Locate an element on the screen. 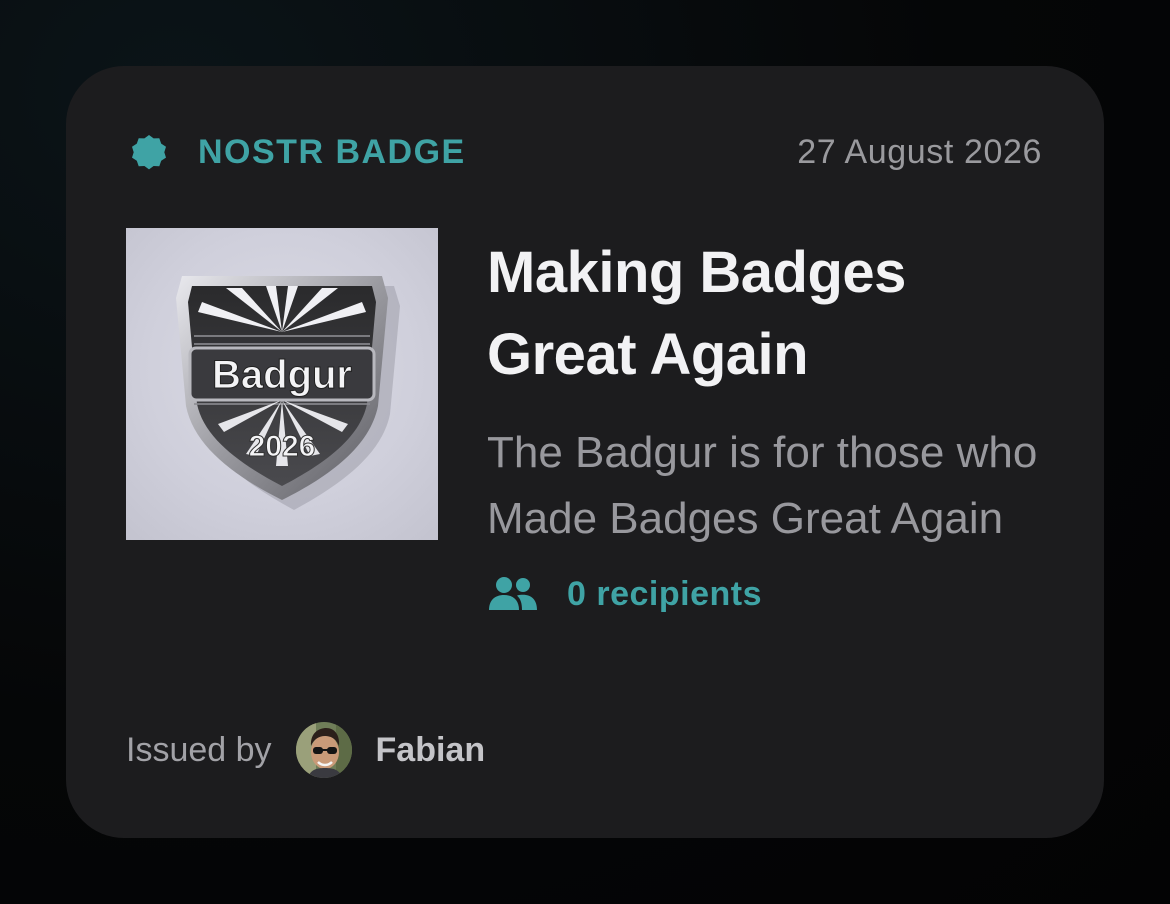 This screenshot has width=1170, height=904. issuer-row: Issued by Fabian is located at coordinates (305, 750).